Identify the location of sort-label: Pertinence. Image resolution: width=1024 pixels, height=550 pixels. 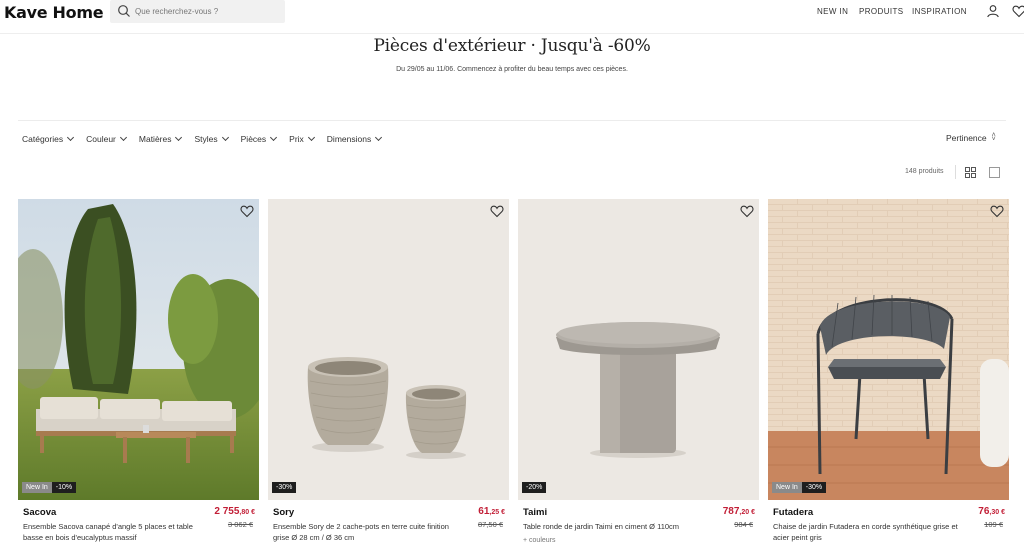
(966, 138).